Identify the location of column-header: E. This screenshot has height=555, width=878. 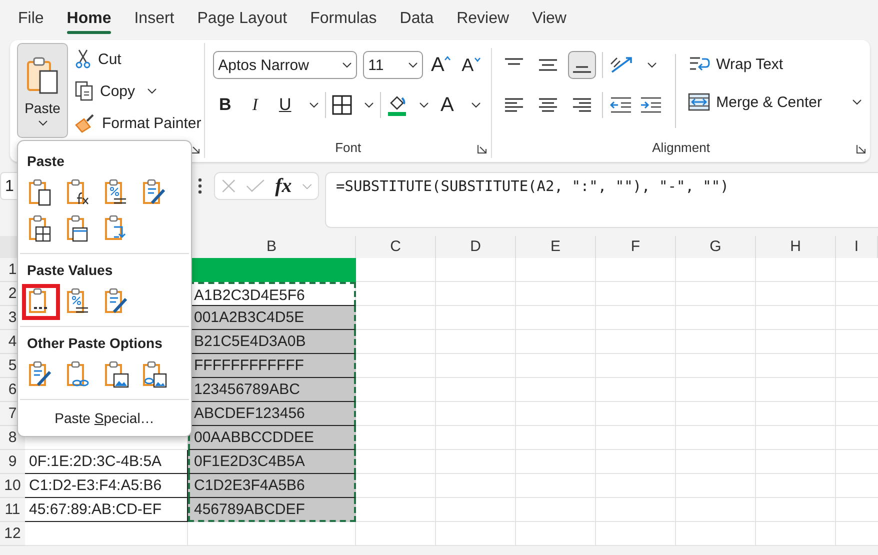
(556, 247).